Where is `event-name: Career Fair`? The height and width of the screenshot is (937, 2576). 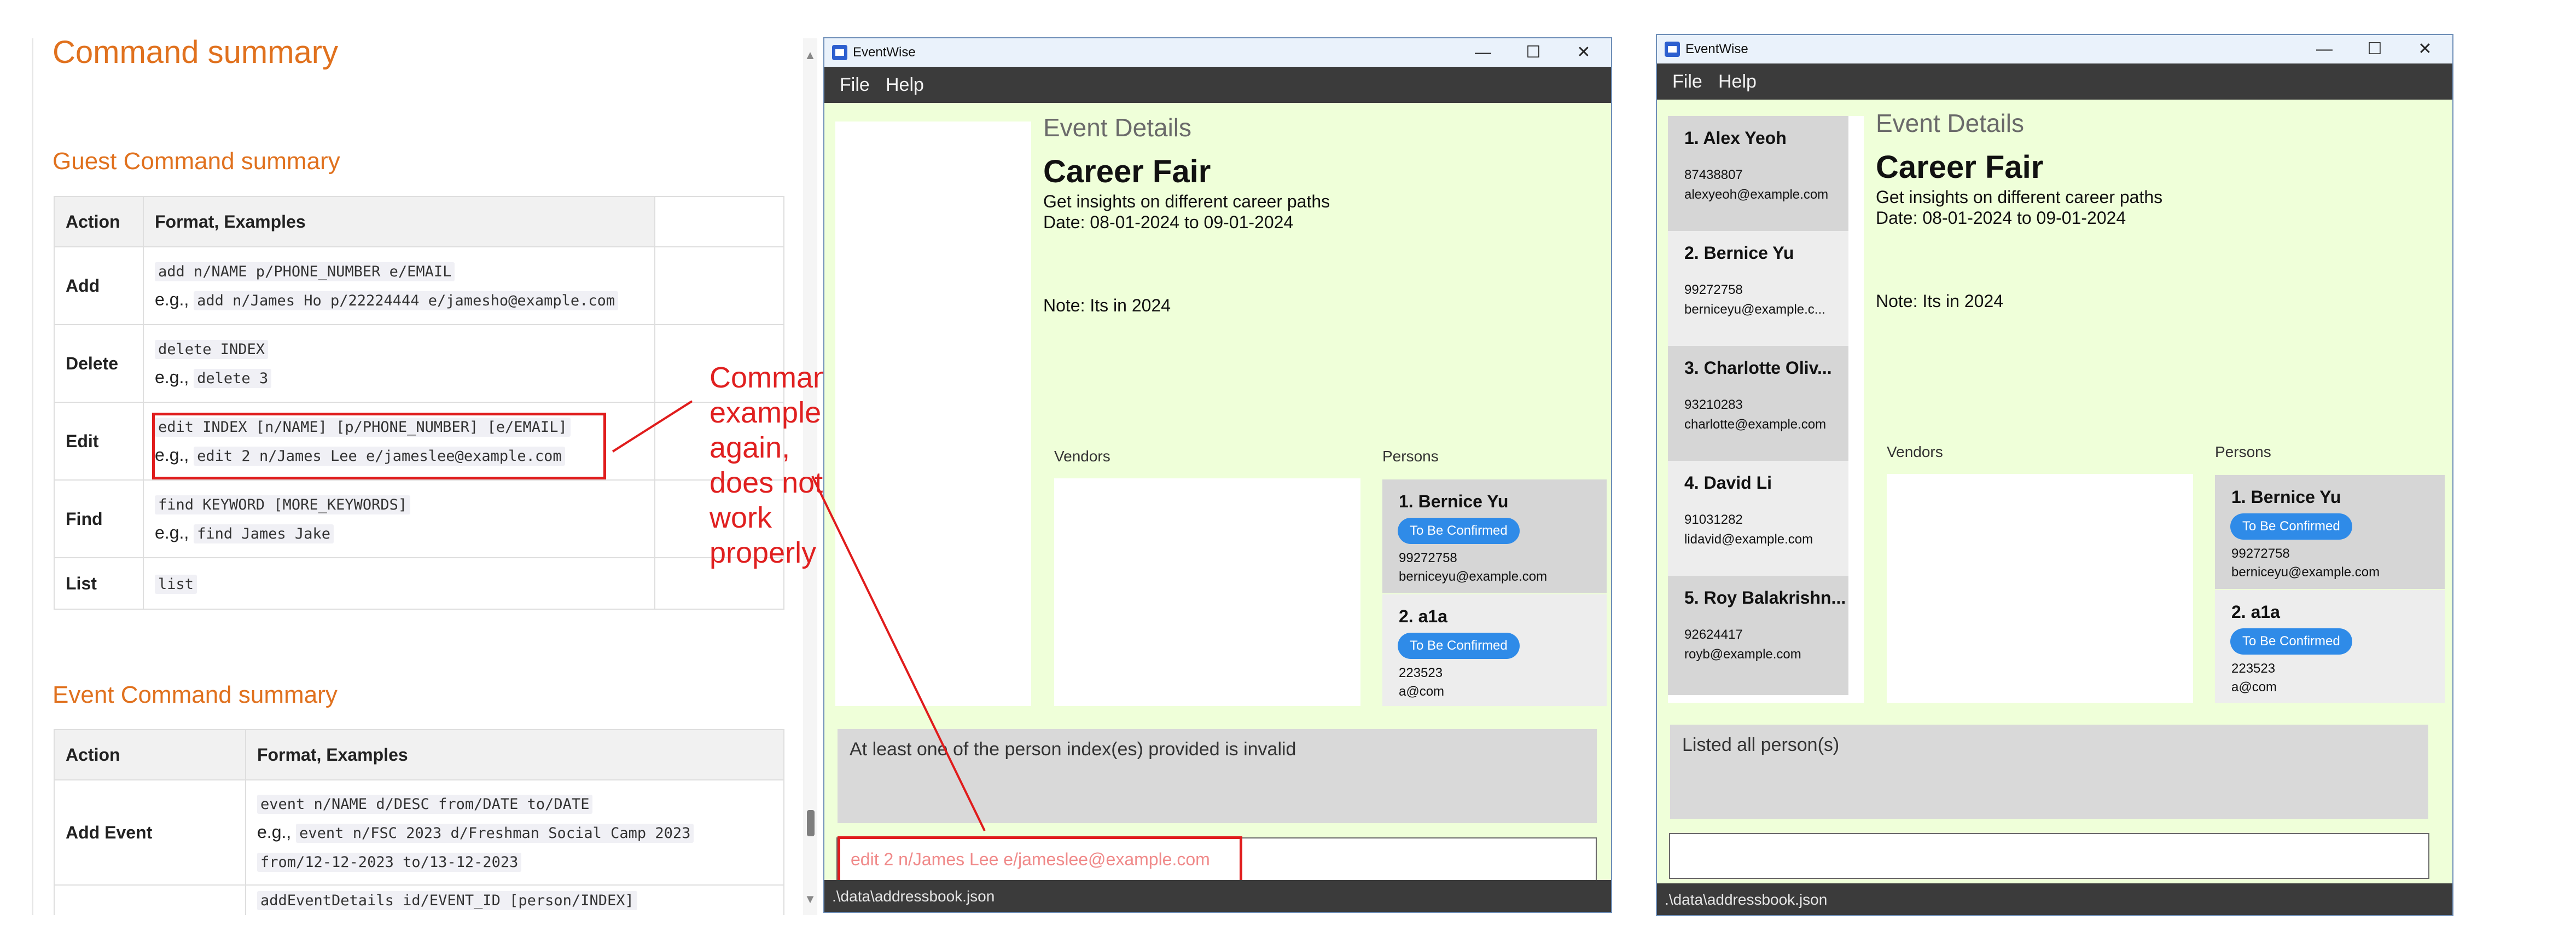
event-name: Career Fair is located at coordinates (1960, 167).